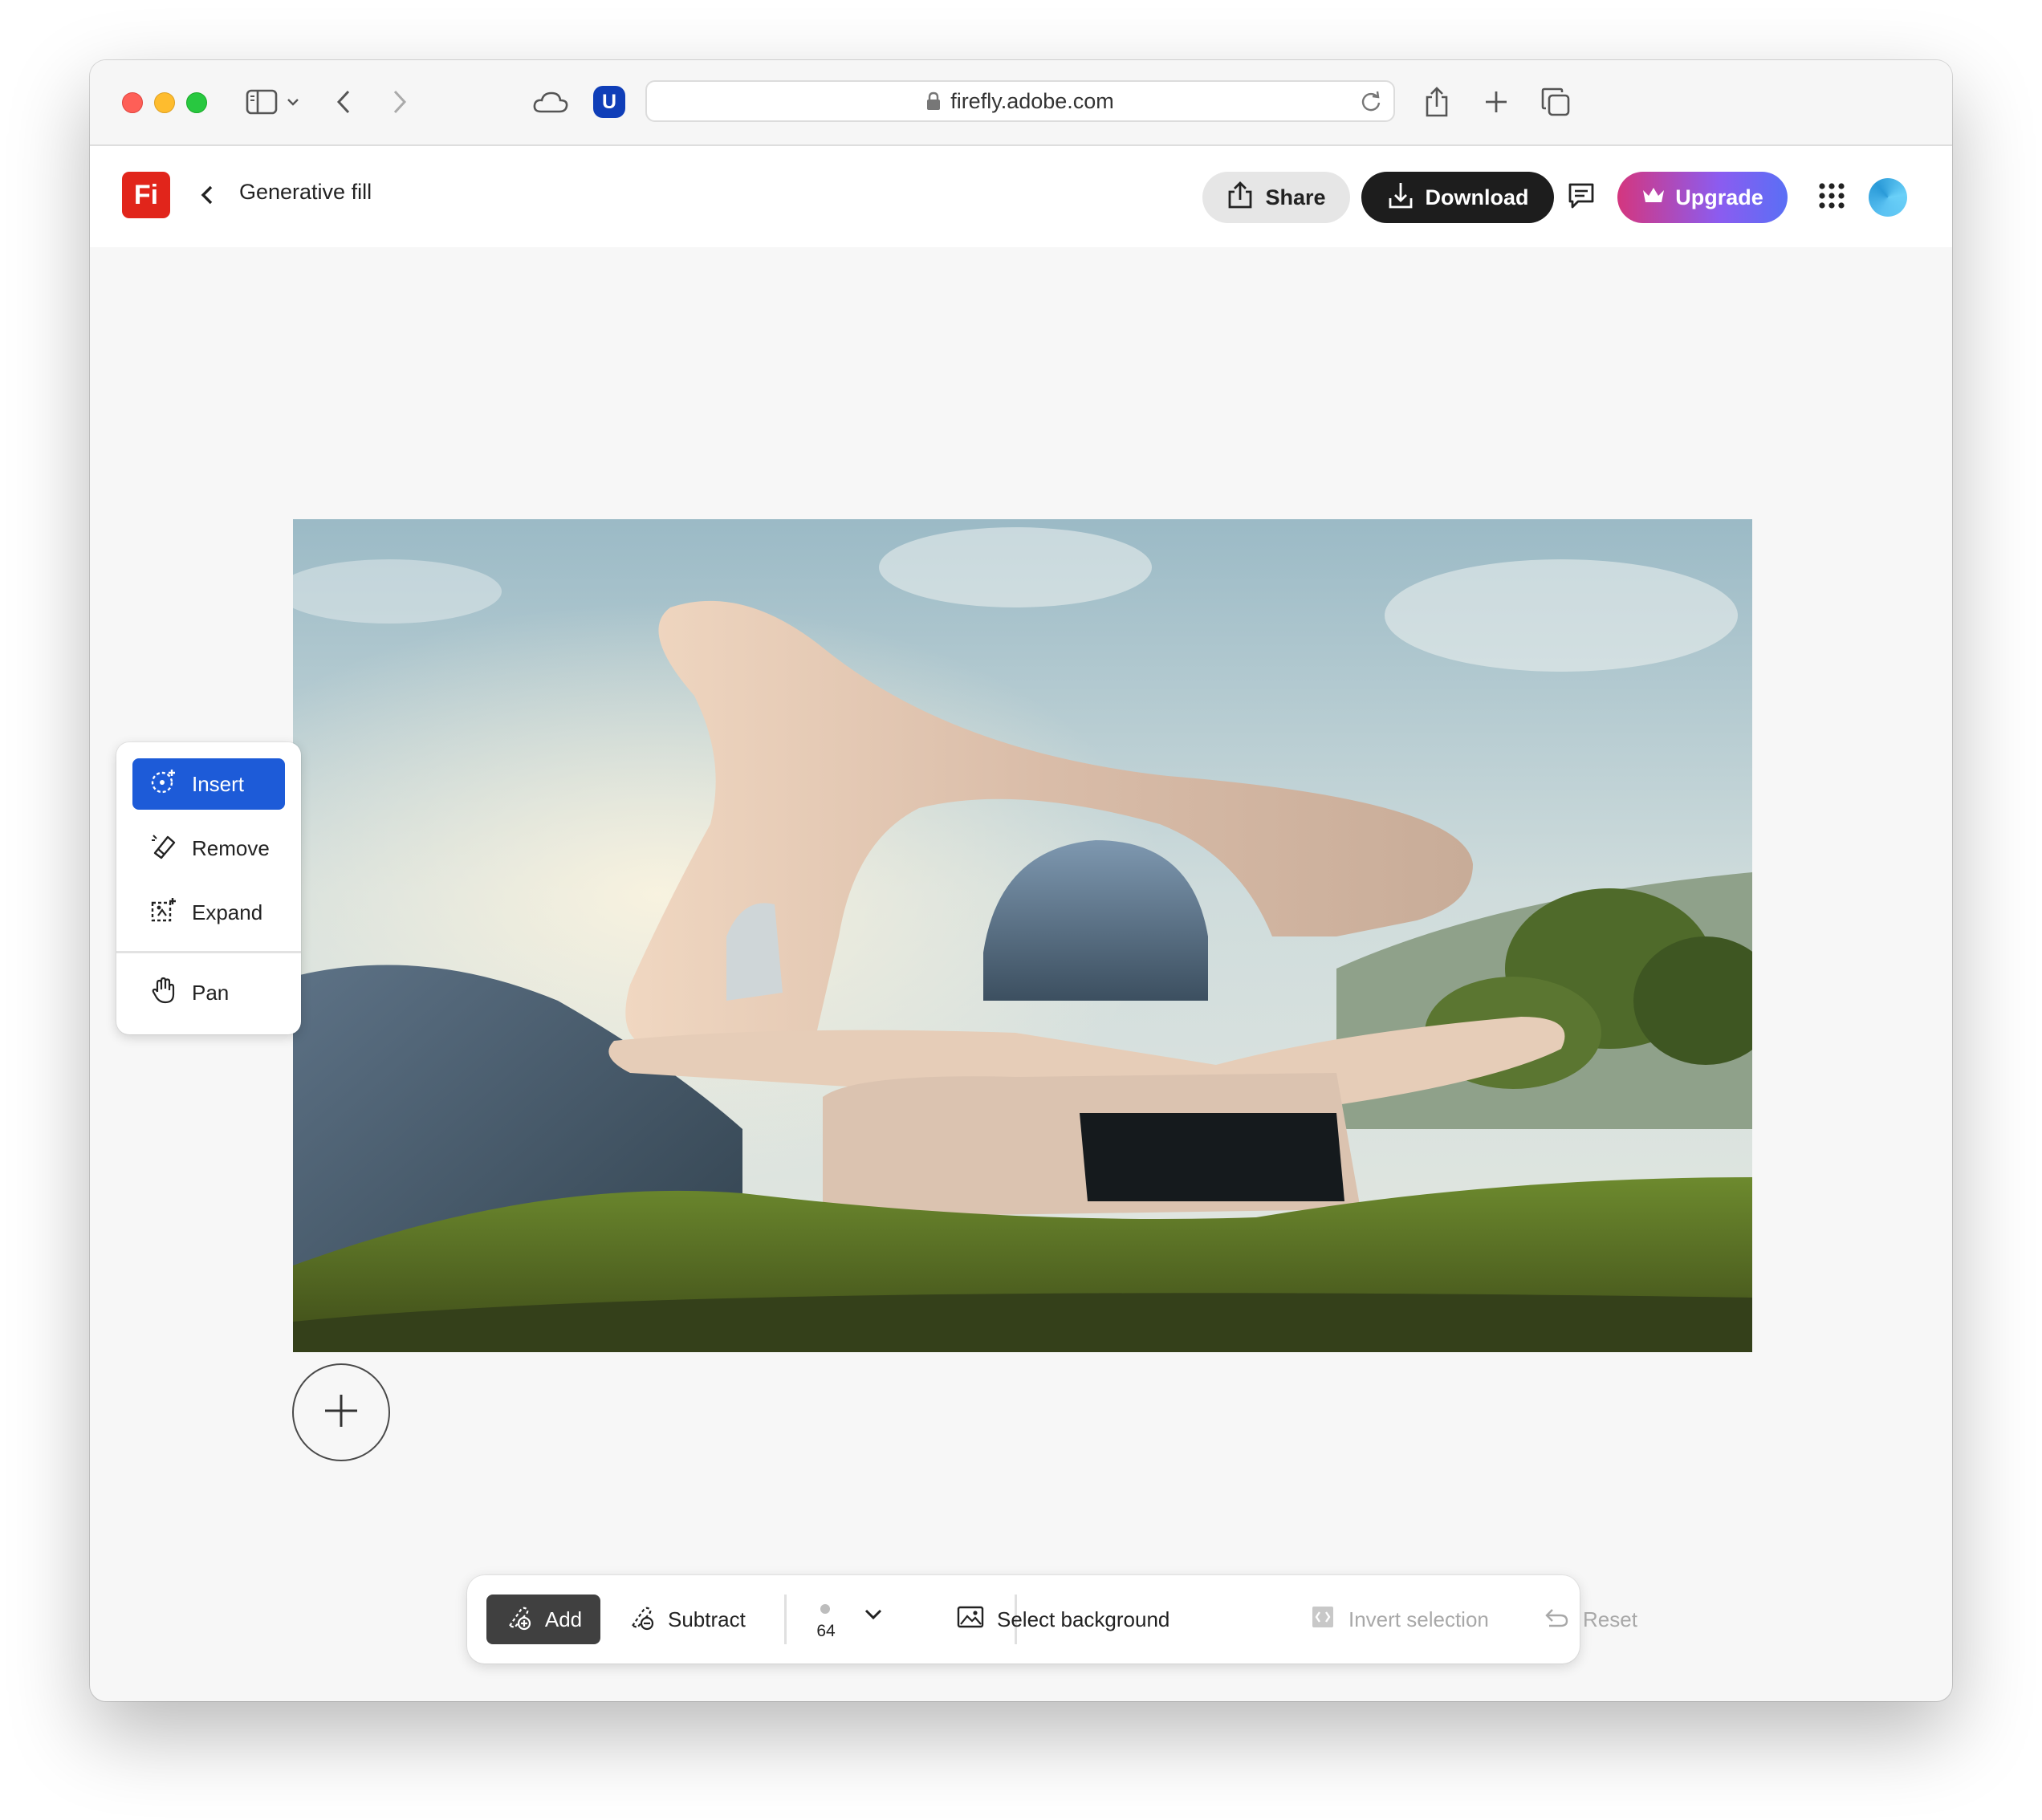  I want to click on back-nav-icon, so click(343, 102).